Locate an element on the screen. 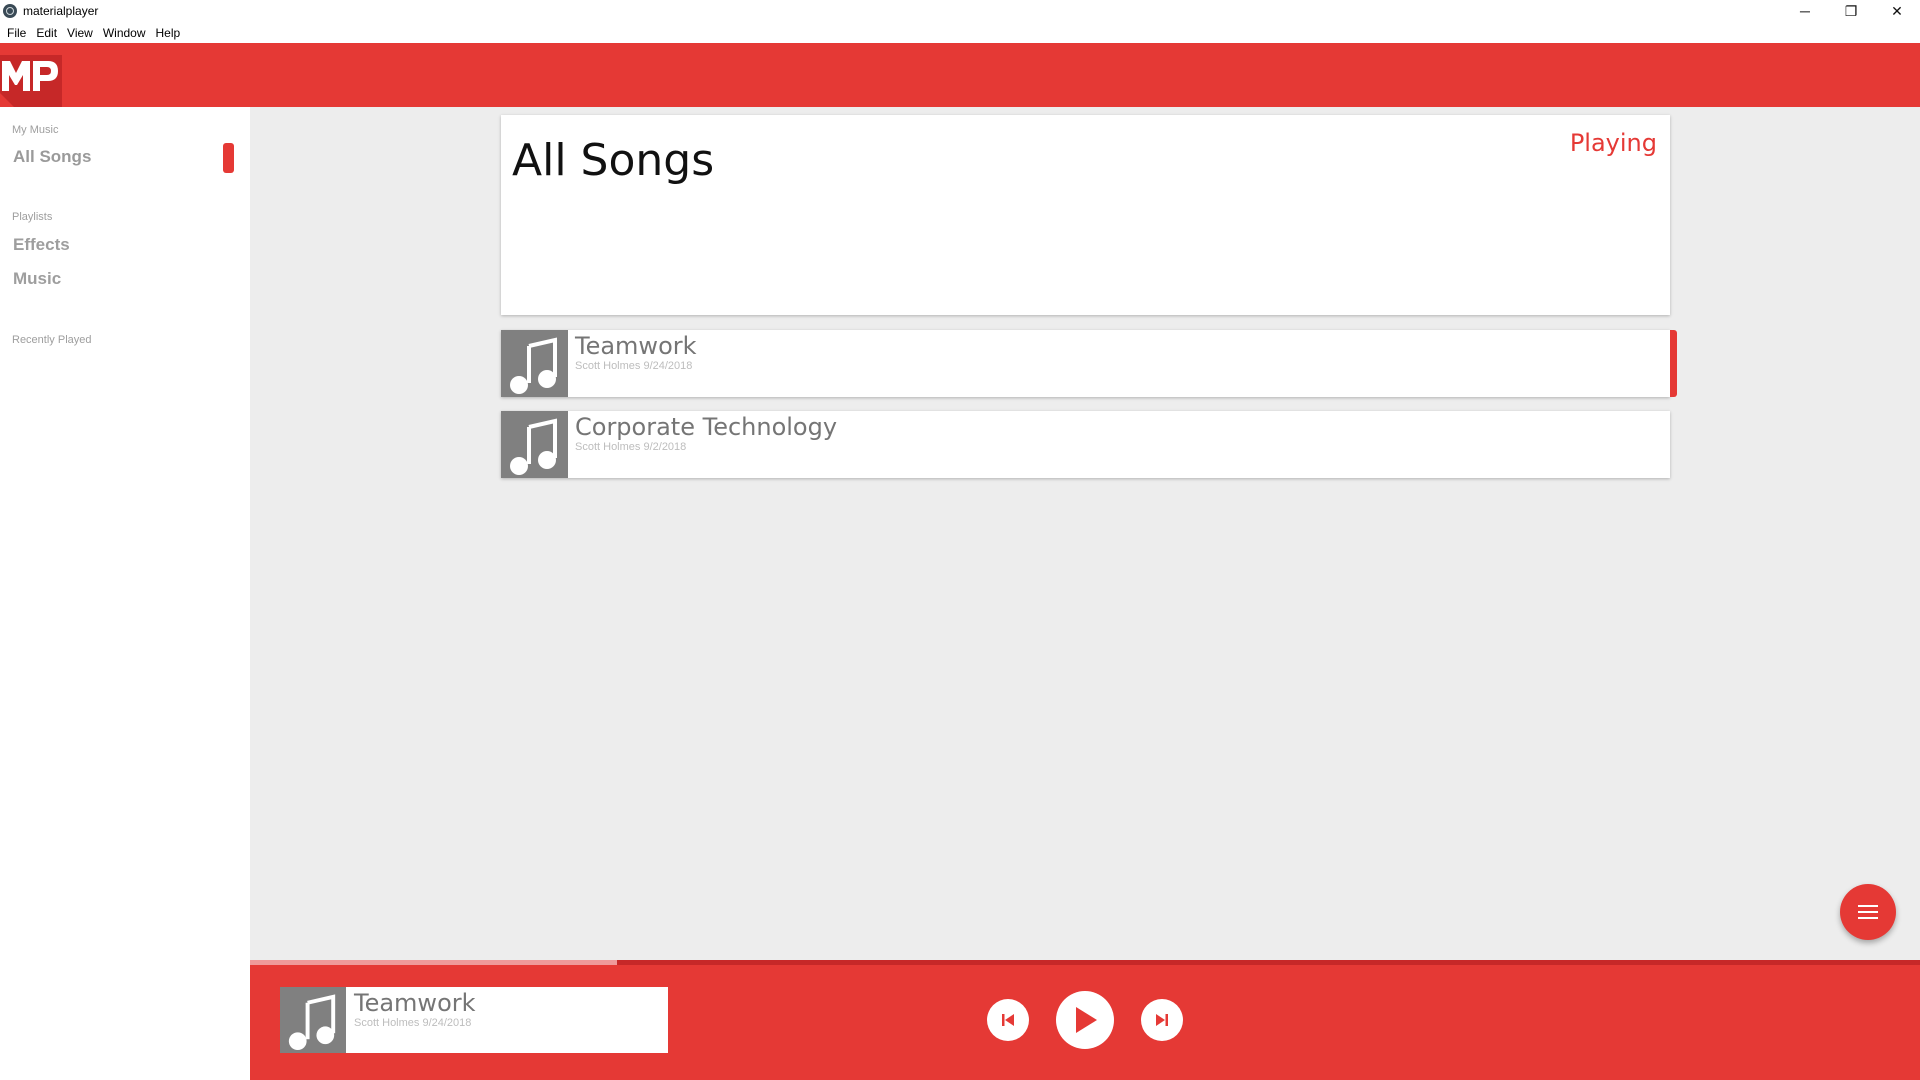  active-indicator is located at coordinates (228, 158).